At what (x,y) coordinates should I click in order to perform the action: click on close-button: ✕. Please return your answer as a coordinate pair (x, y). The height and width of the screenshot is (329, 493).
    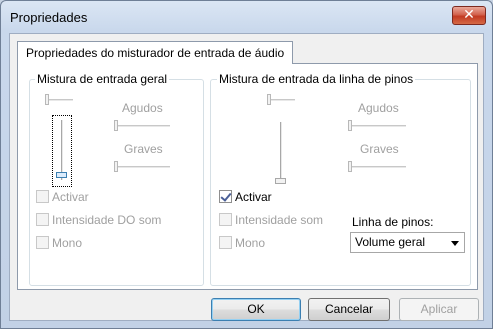
    Looking at the image, I should click on (469, 15).